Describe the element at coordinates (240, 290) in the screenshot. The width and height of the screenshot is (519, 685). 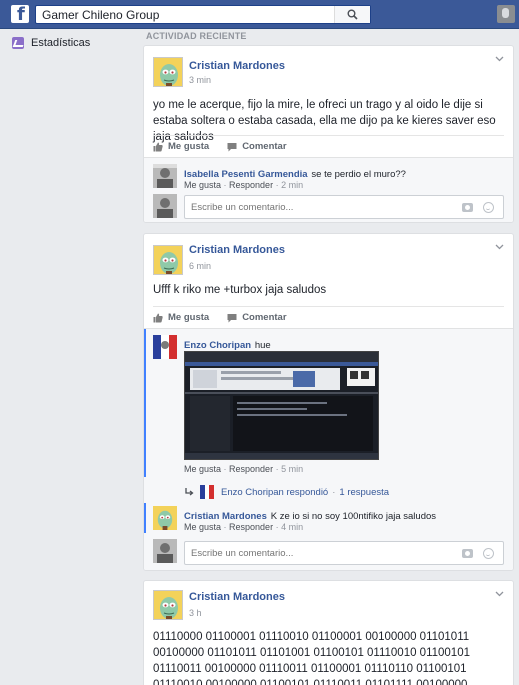
I see `post-text: Ufff k riko me +turbox jaja saludos` at that location.